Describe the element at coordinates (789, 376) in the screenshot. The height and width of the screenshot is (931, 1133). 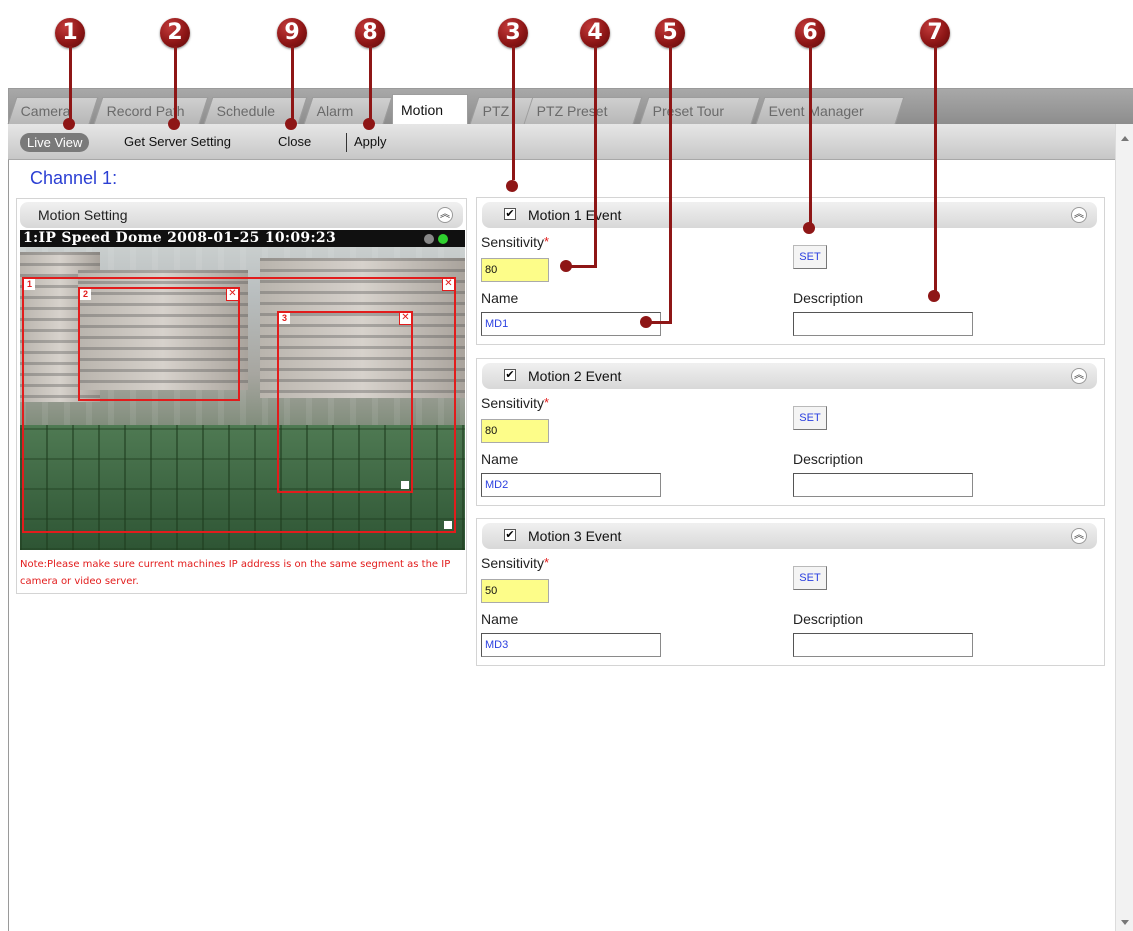
I see `motion-event-header: ✔ Motion 2 Event ︽` at that location.